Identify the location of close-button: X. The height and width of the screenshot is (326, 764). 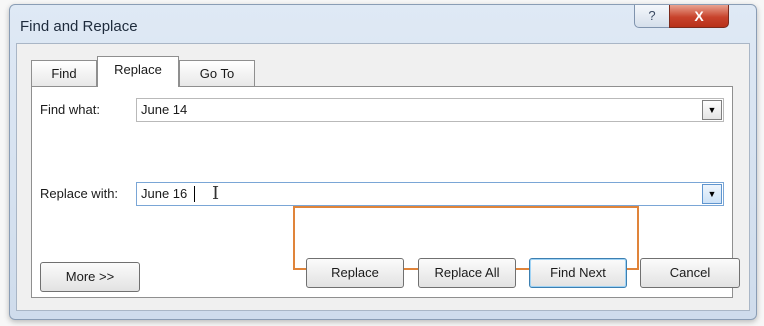
(699, 16).